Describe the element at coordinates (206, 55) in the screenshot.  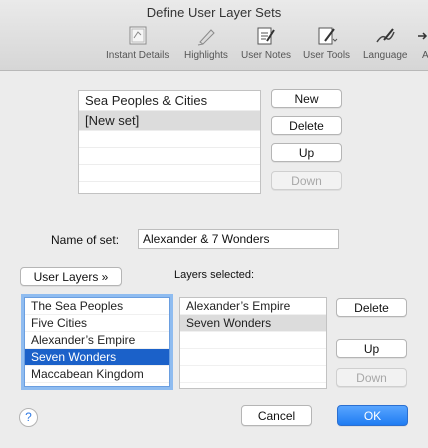
I see `toolbar-label: Highlights` at that location.